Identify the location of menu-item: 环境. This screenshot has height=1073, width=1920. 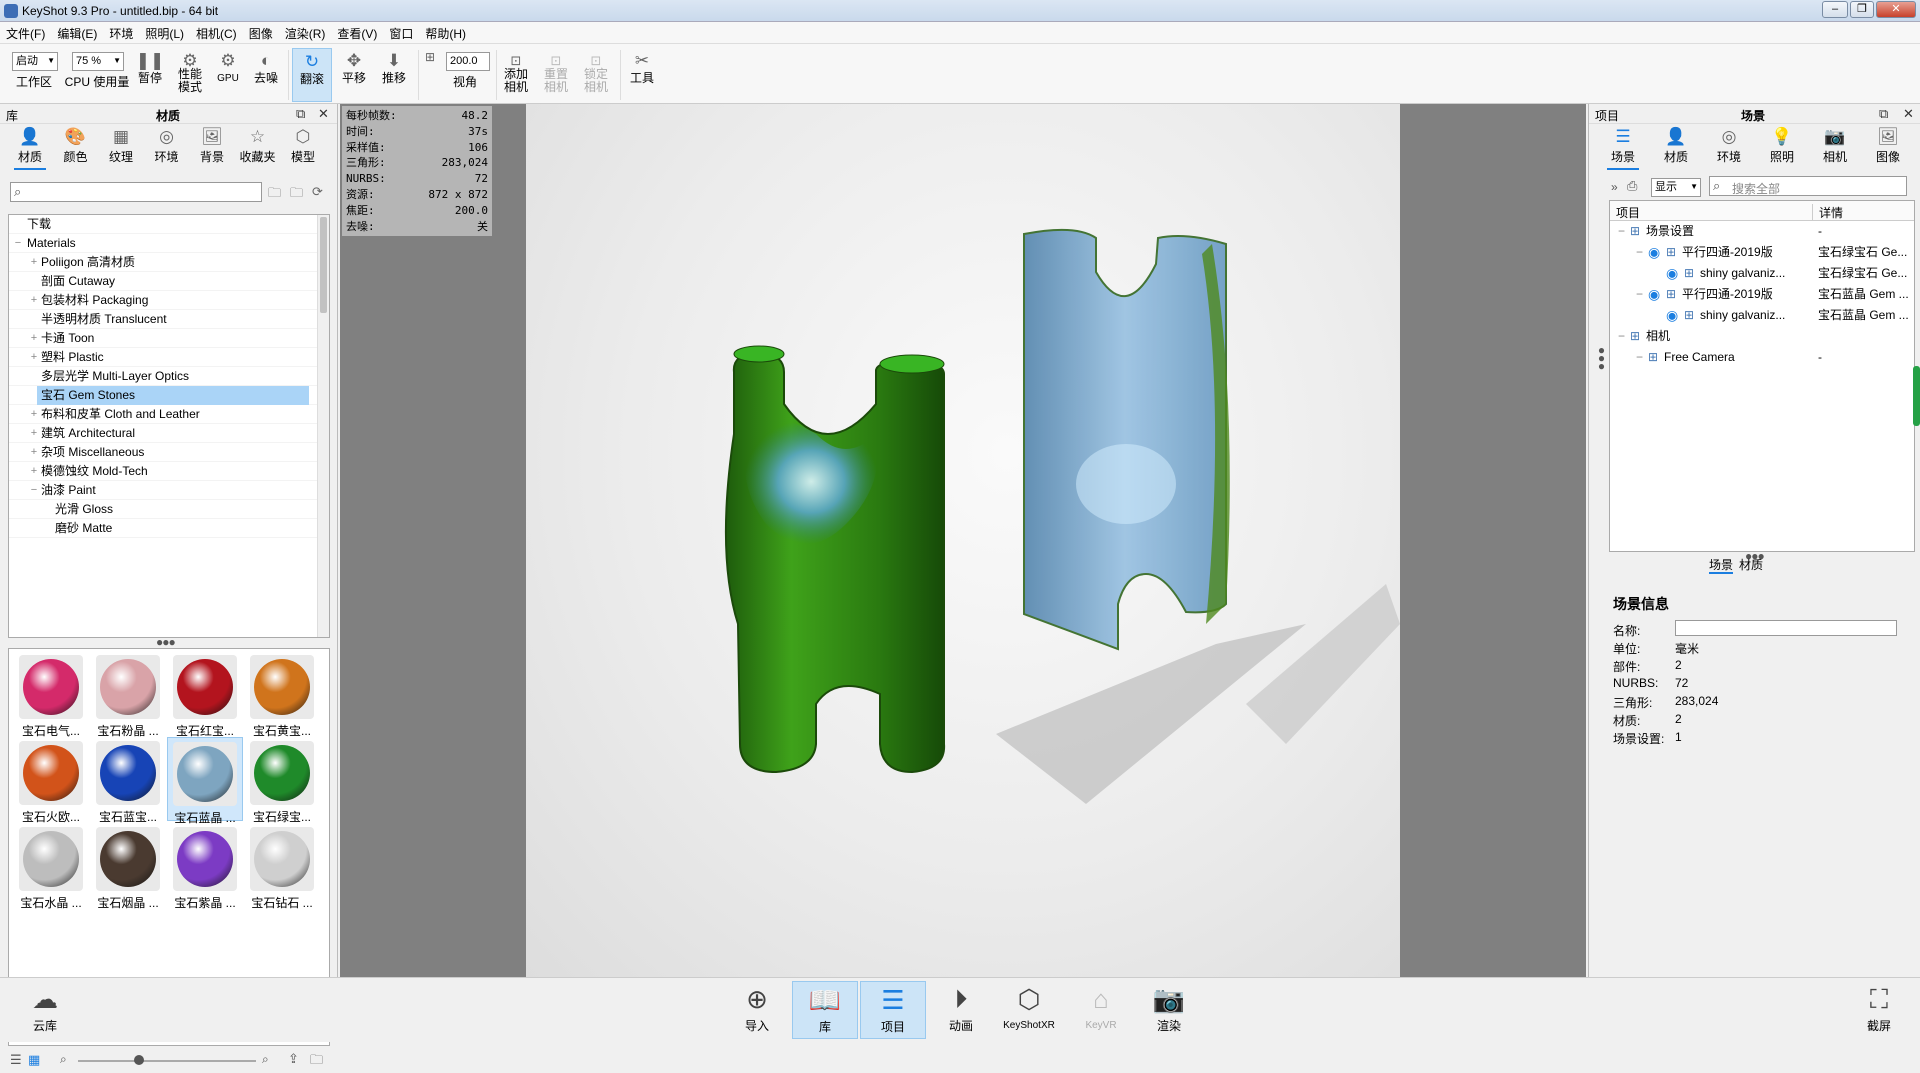
(121, 32).